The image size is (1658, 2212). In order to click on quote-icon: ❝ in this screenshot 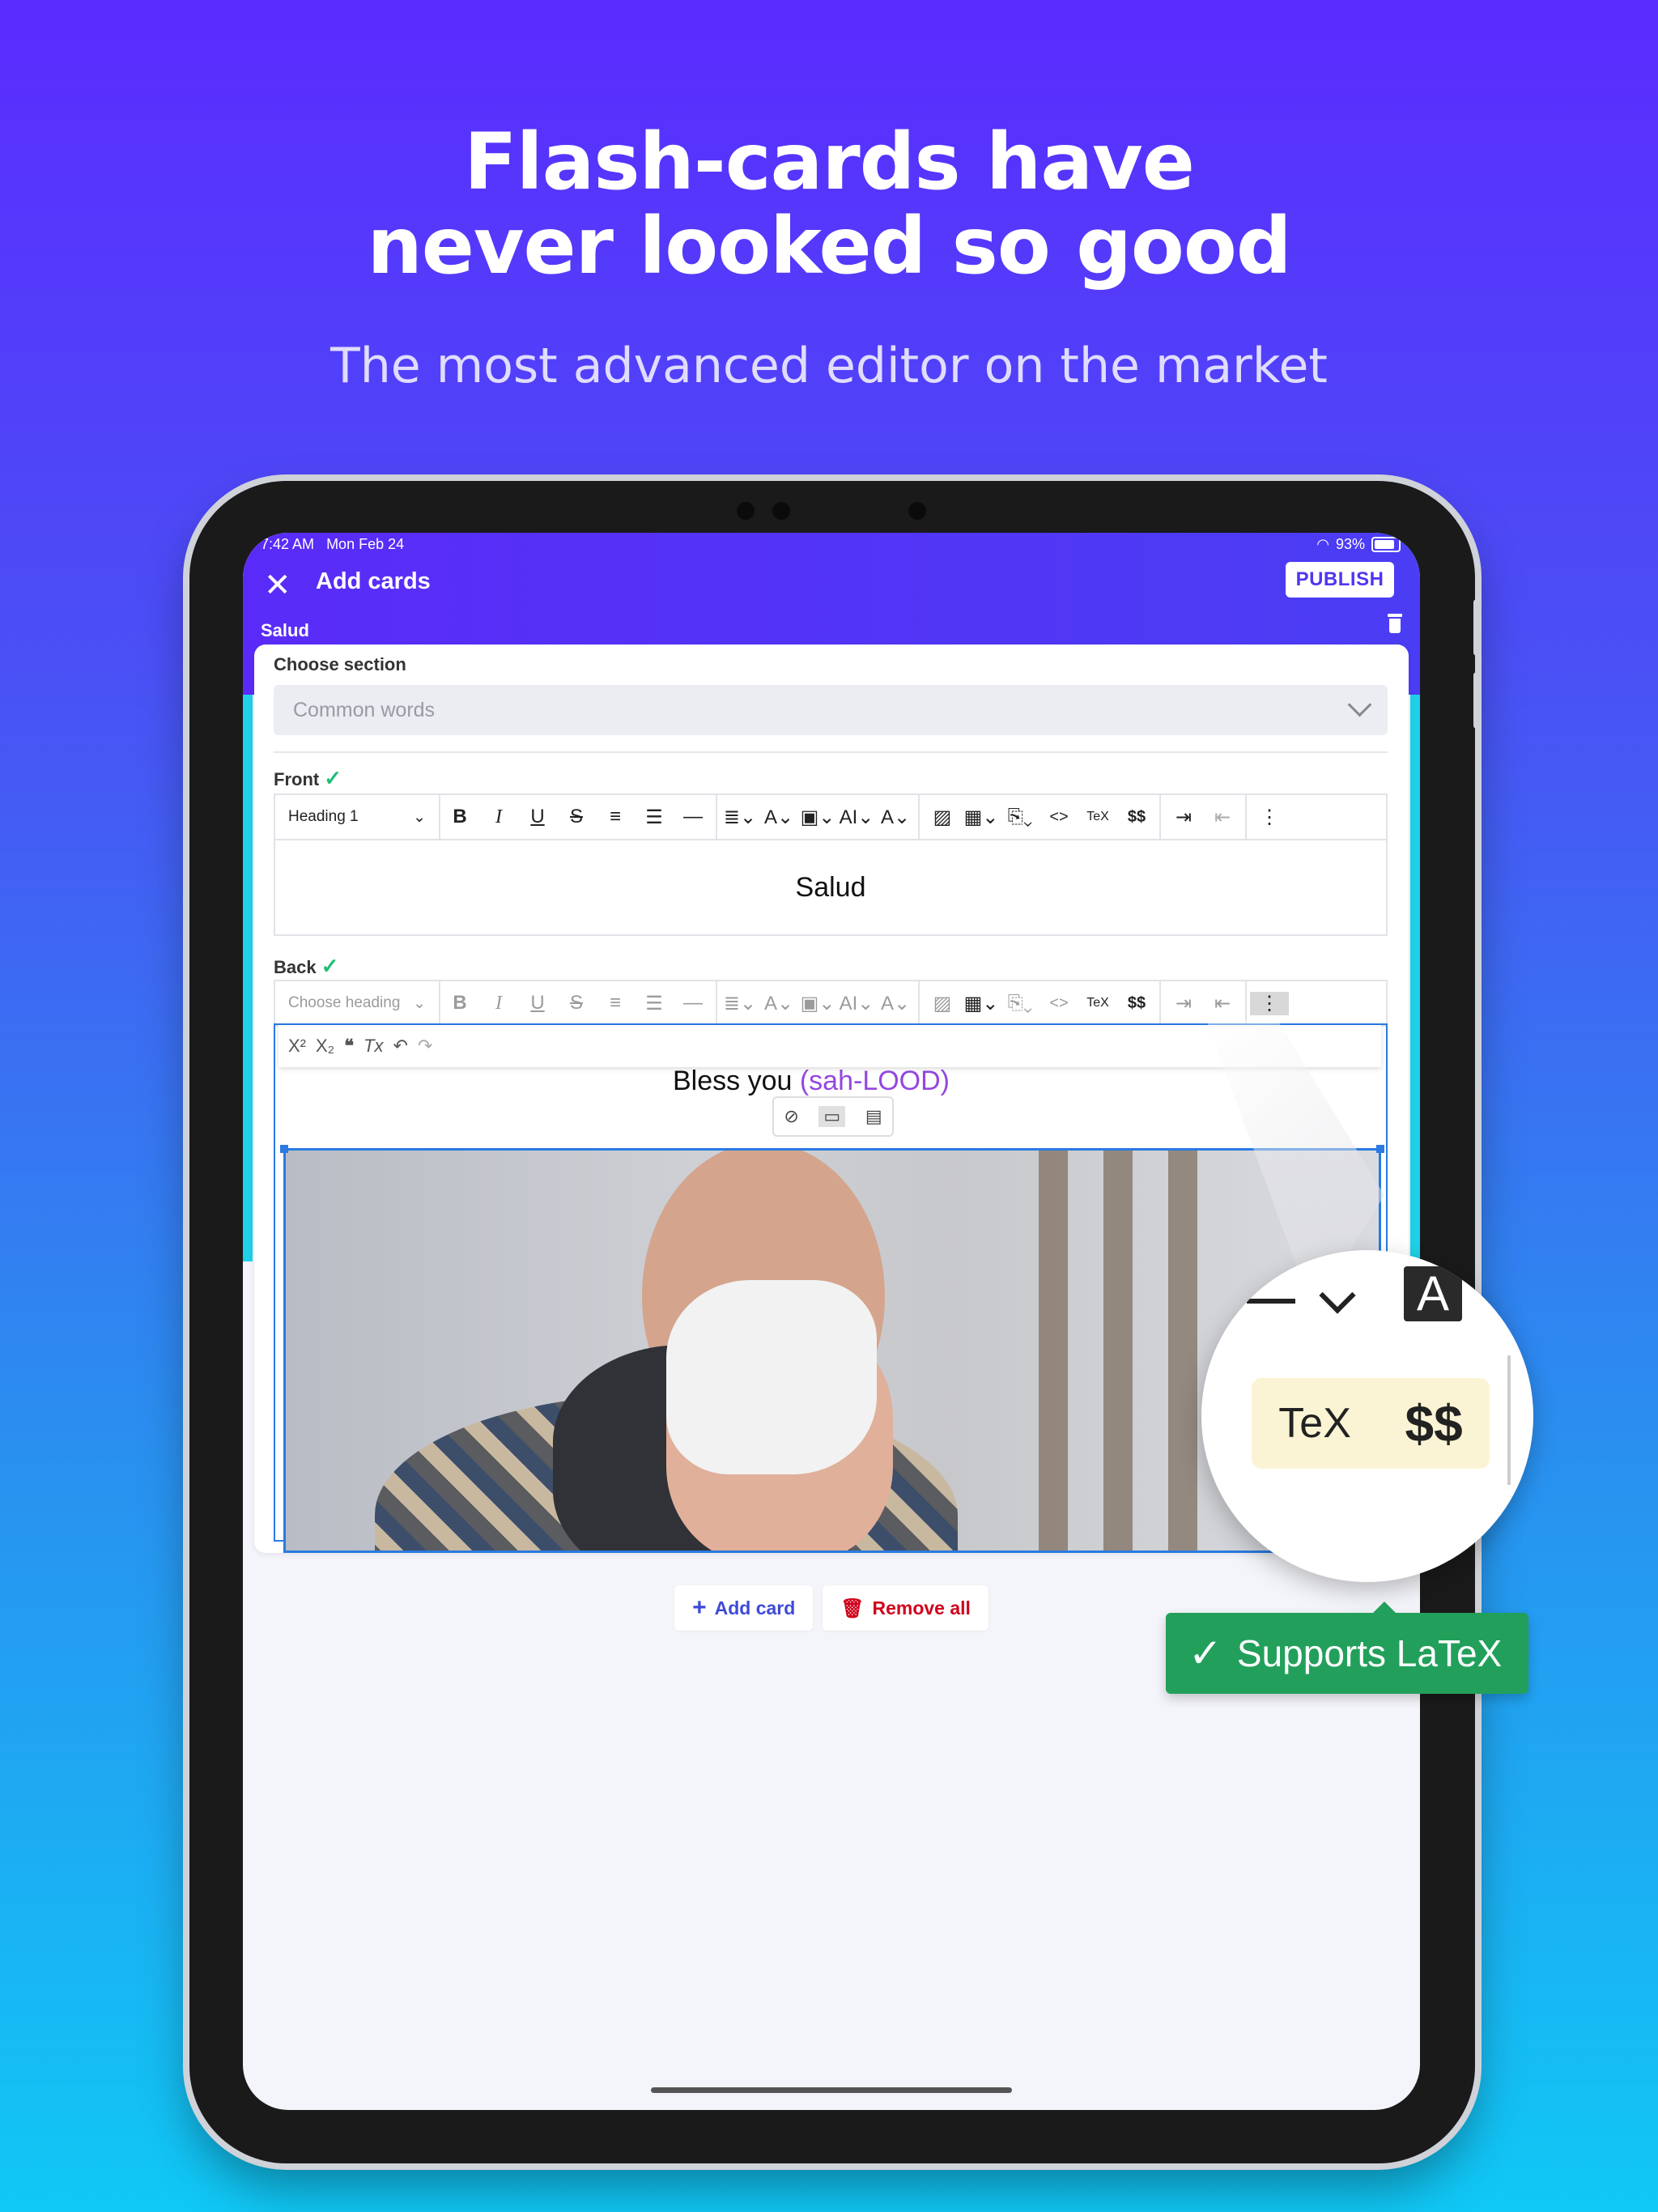, I will do `click(349, 1046)`.